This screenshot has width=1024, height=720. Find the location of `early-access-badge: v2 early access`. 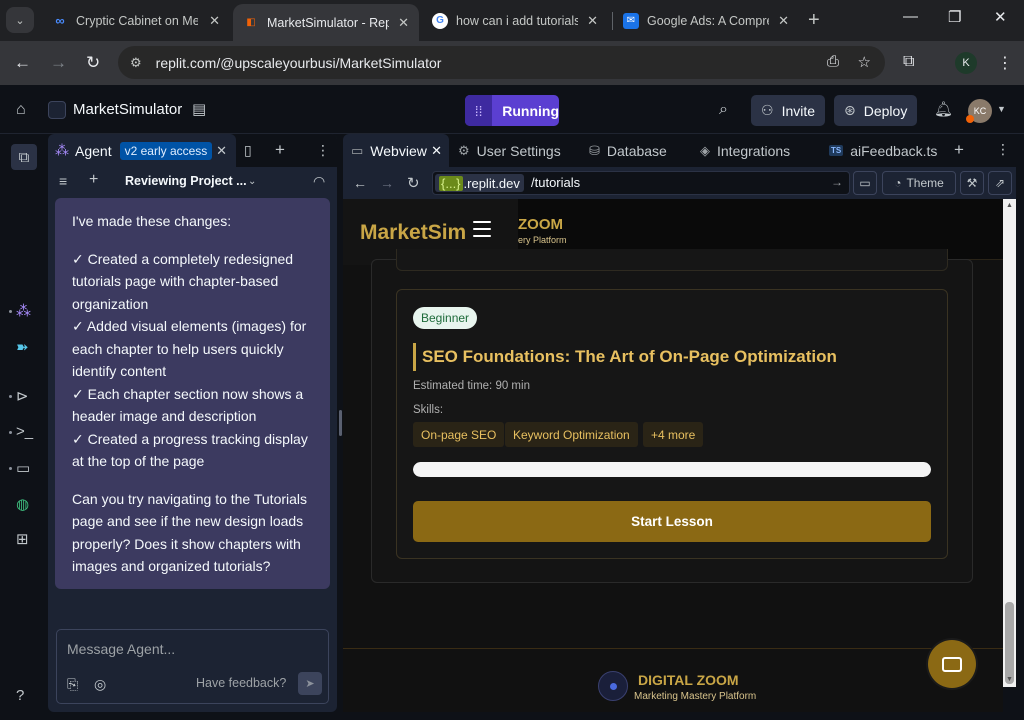

early-access-badge: v2 early access is located at coordinates (166, 150).